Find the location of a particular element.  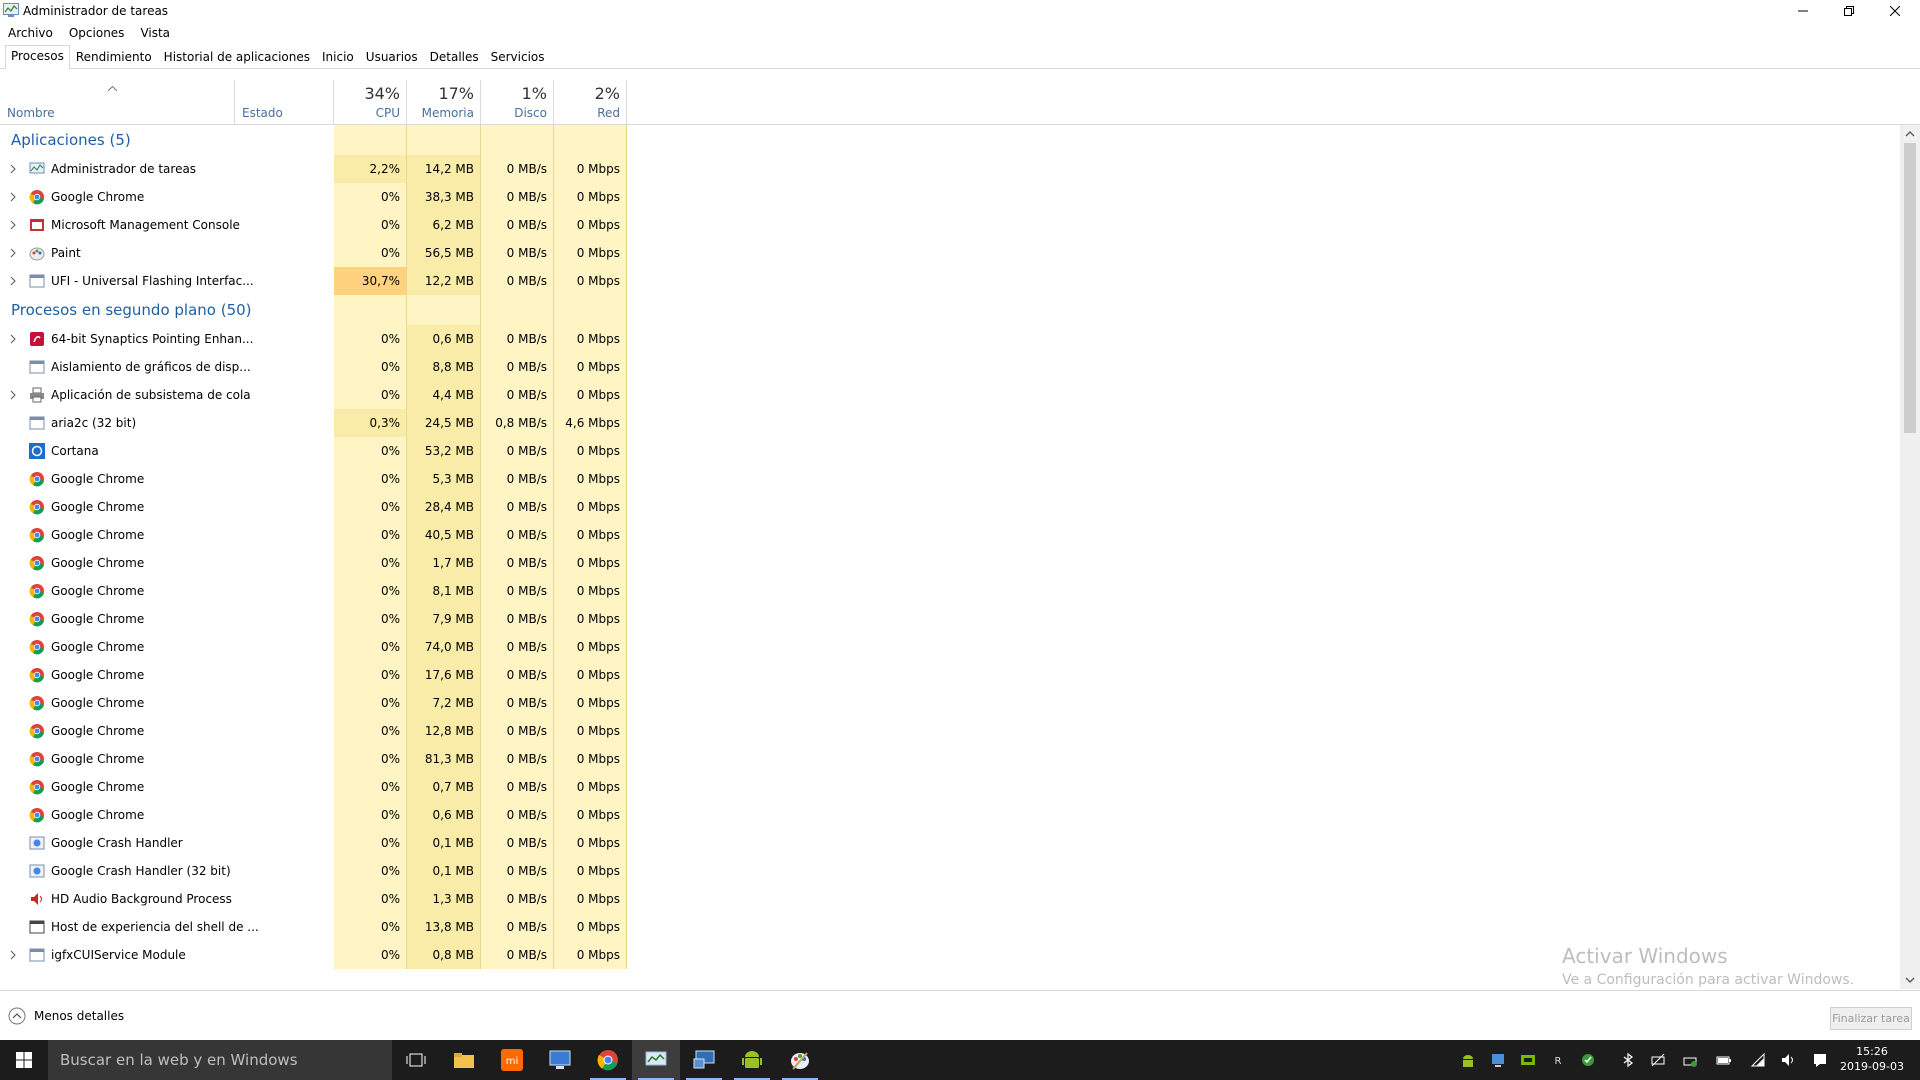

crash-icon is located at coordinates (37, 843).